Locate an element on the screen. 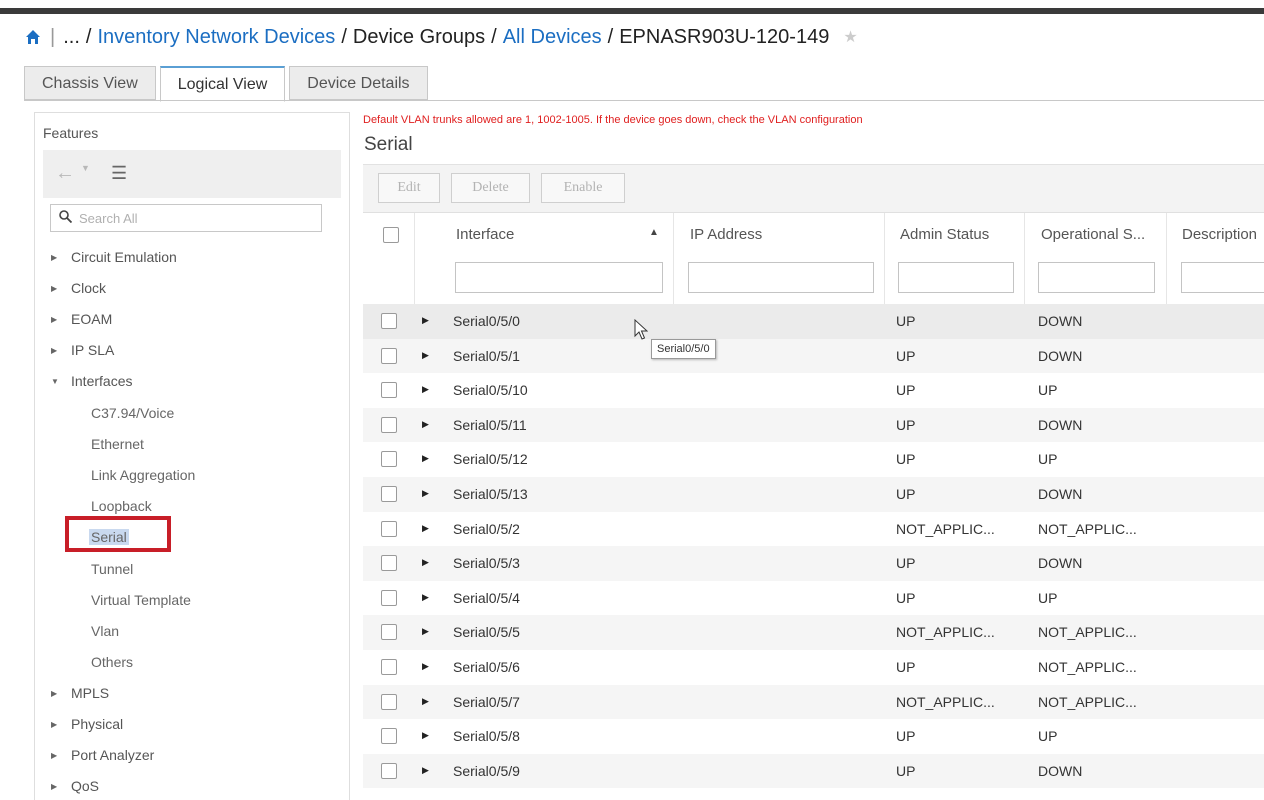  tree-item-circuit-emulation: ▶ Circuit Emulation is located at coordinates (114, 257).